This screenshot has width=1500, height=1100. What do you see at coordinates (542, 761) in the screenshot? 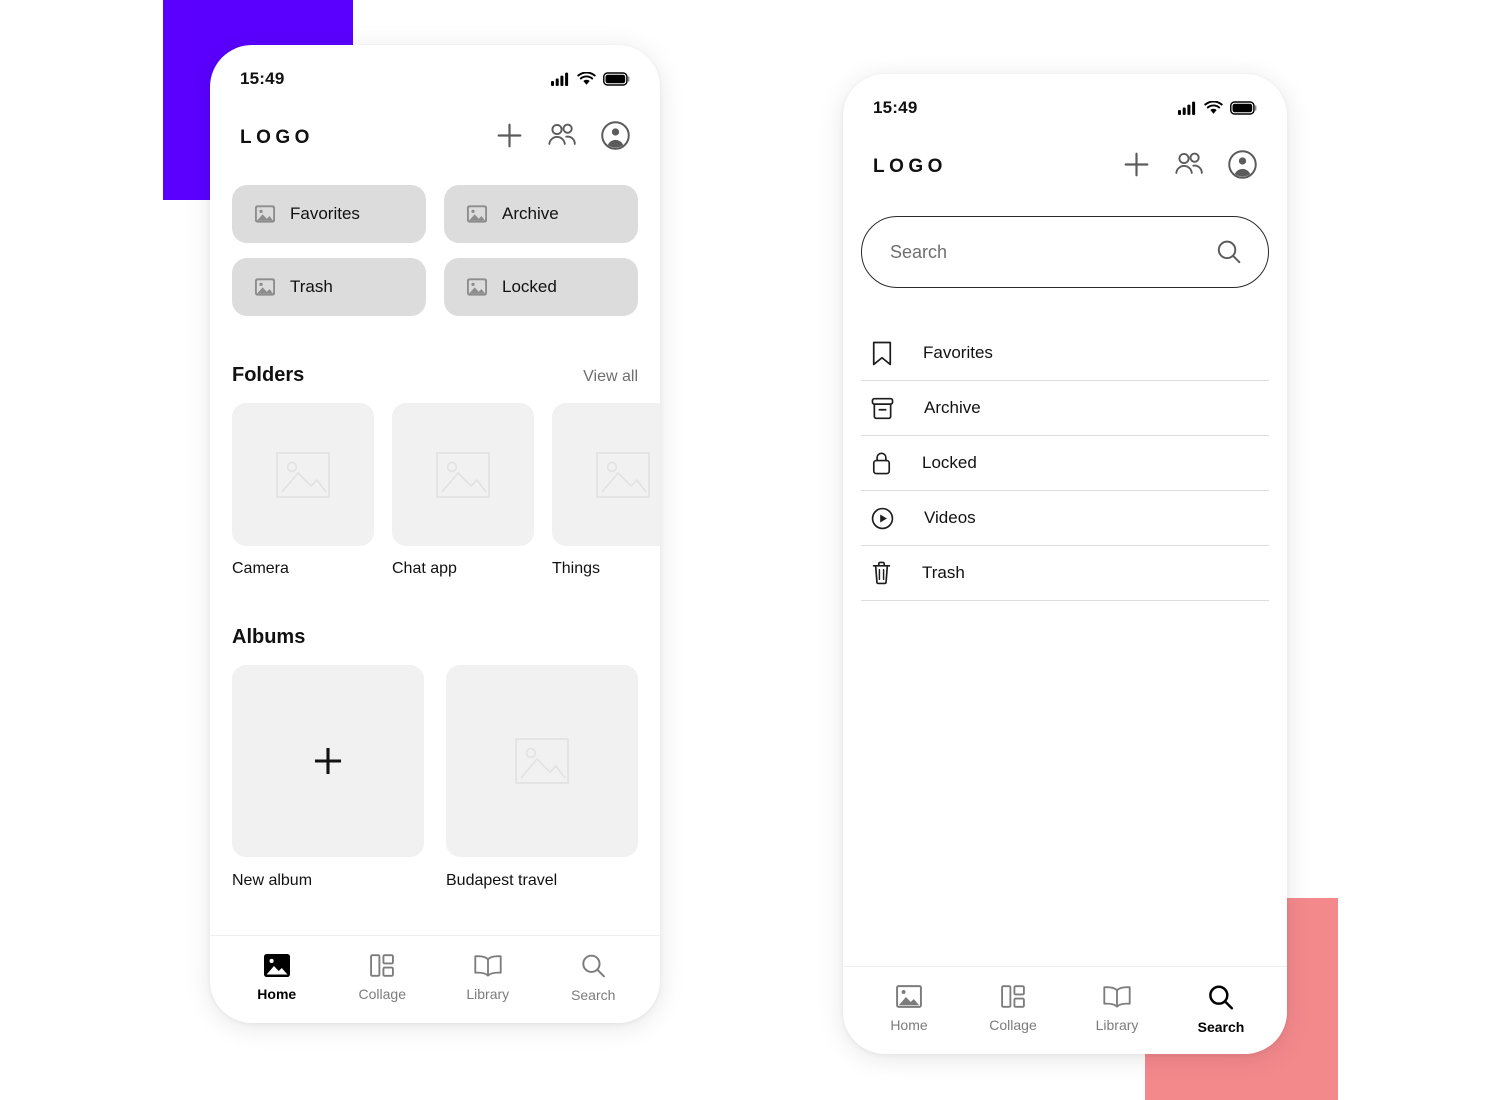
I see `album-thumbnail` at bounding box center [542, 761].